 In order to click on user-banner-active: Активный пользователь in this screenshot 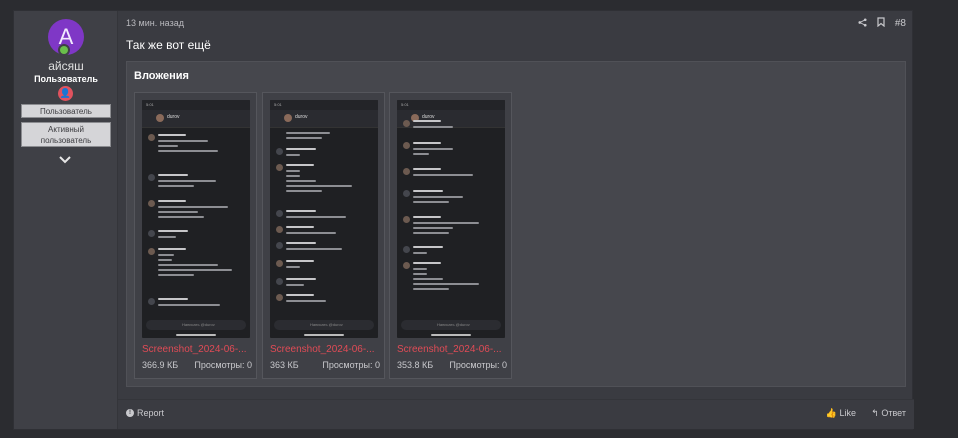, I will do `click(66, 134)`.